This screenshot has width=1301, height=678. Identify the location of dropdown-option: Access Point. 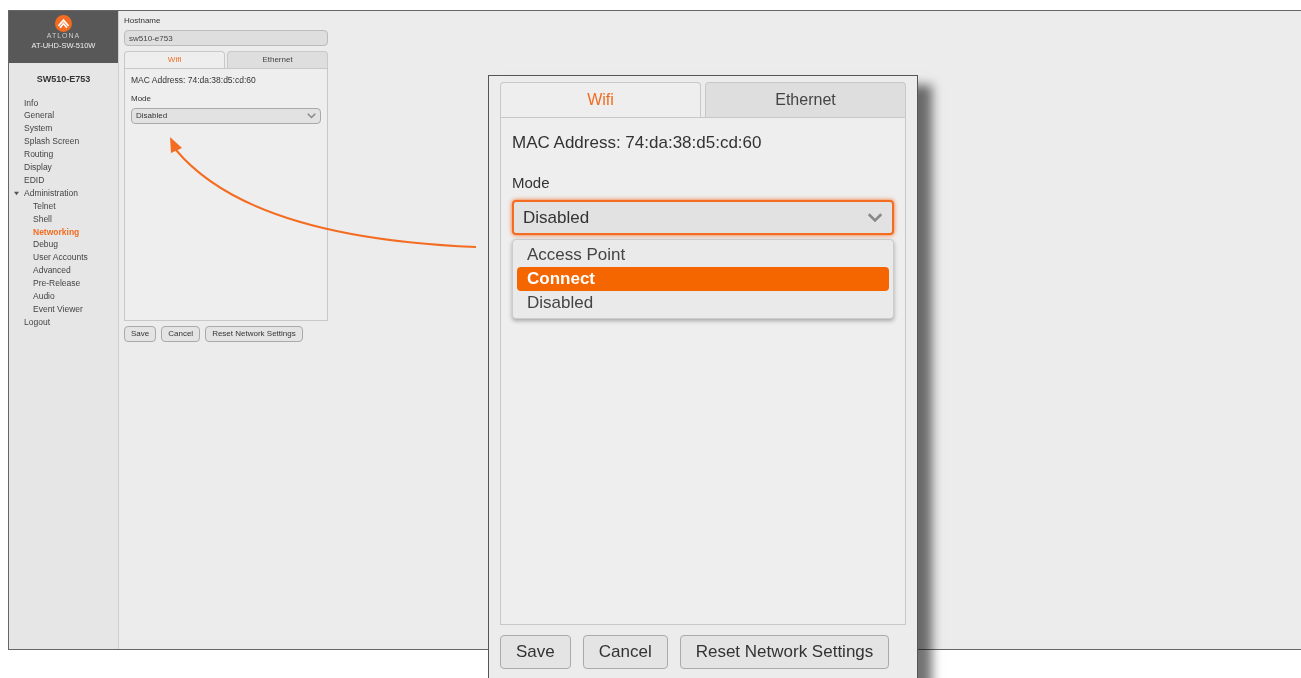
(703, 255).